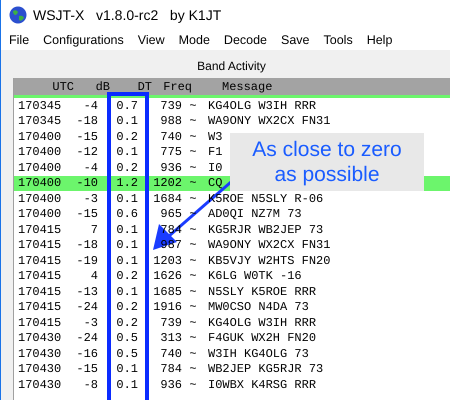  I want to click on table-cell-text: -8, so click(90, 385).